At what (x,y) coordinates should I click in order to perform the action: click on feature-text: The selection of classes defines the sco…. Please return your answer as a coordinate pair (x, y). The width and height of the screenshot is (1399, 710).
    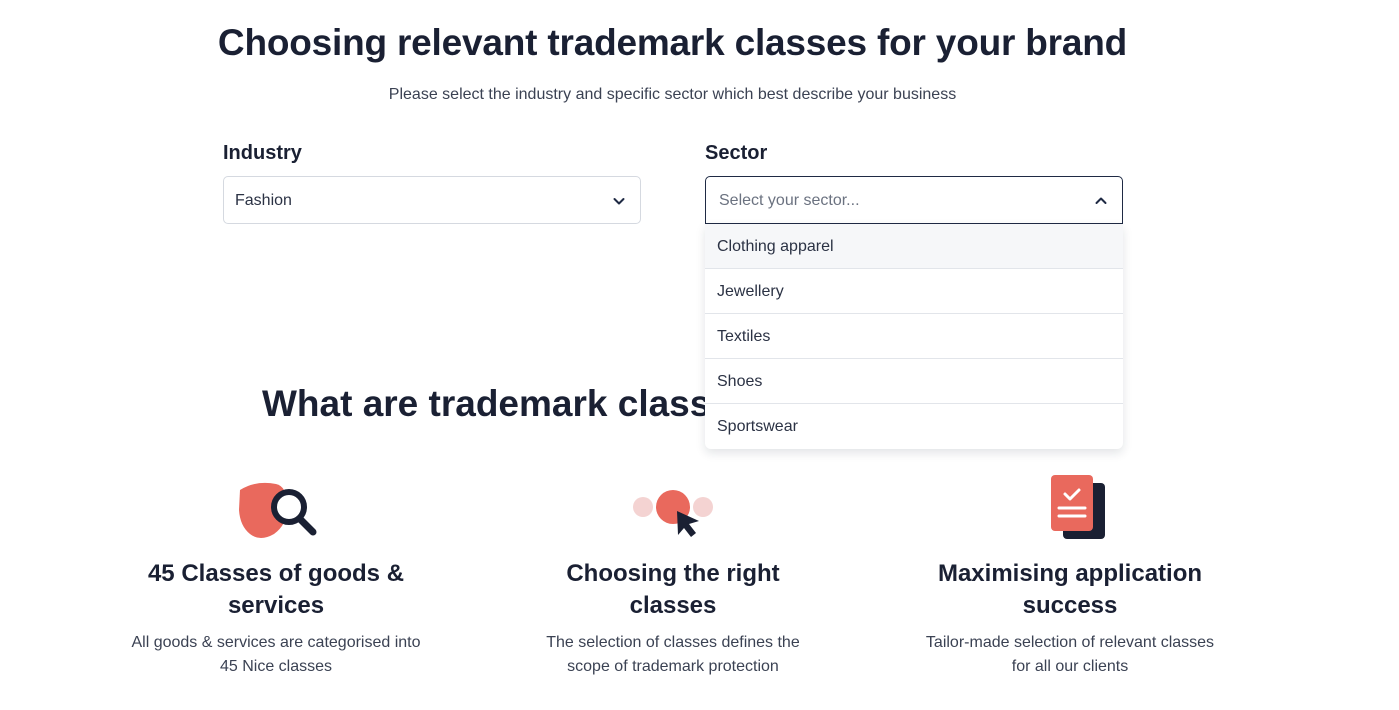
    Looking at the image, I should click on (673, 654).